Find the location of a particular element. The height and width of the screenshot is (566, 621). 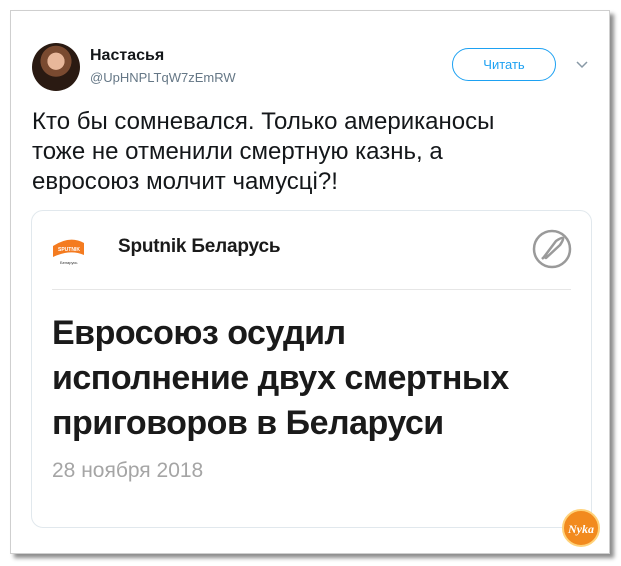

follow-button: Читать is located at coordinates (504, 64).